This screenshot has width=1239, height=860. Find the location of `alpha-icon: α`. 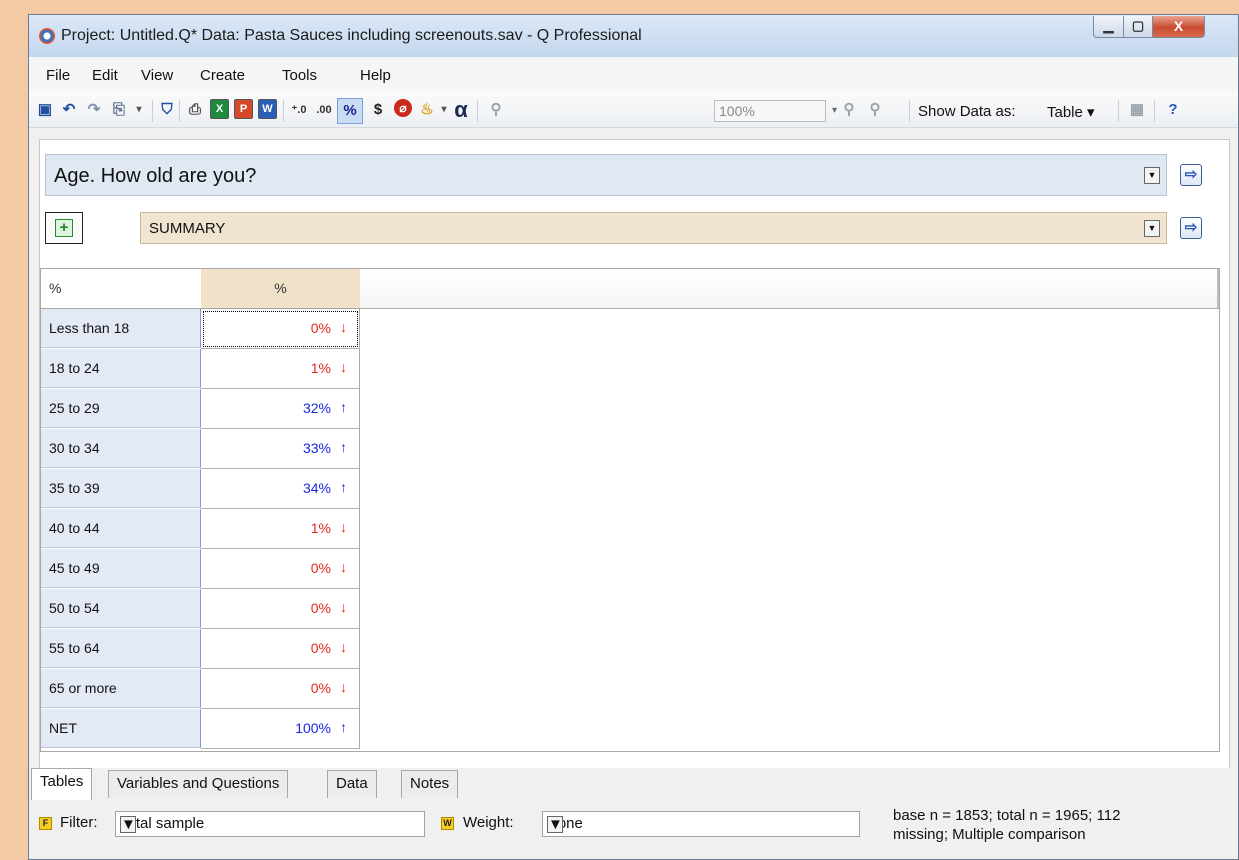

alpha-icon: α is located at coordinates (461, 110).